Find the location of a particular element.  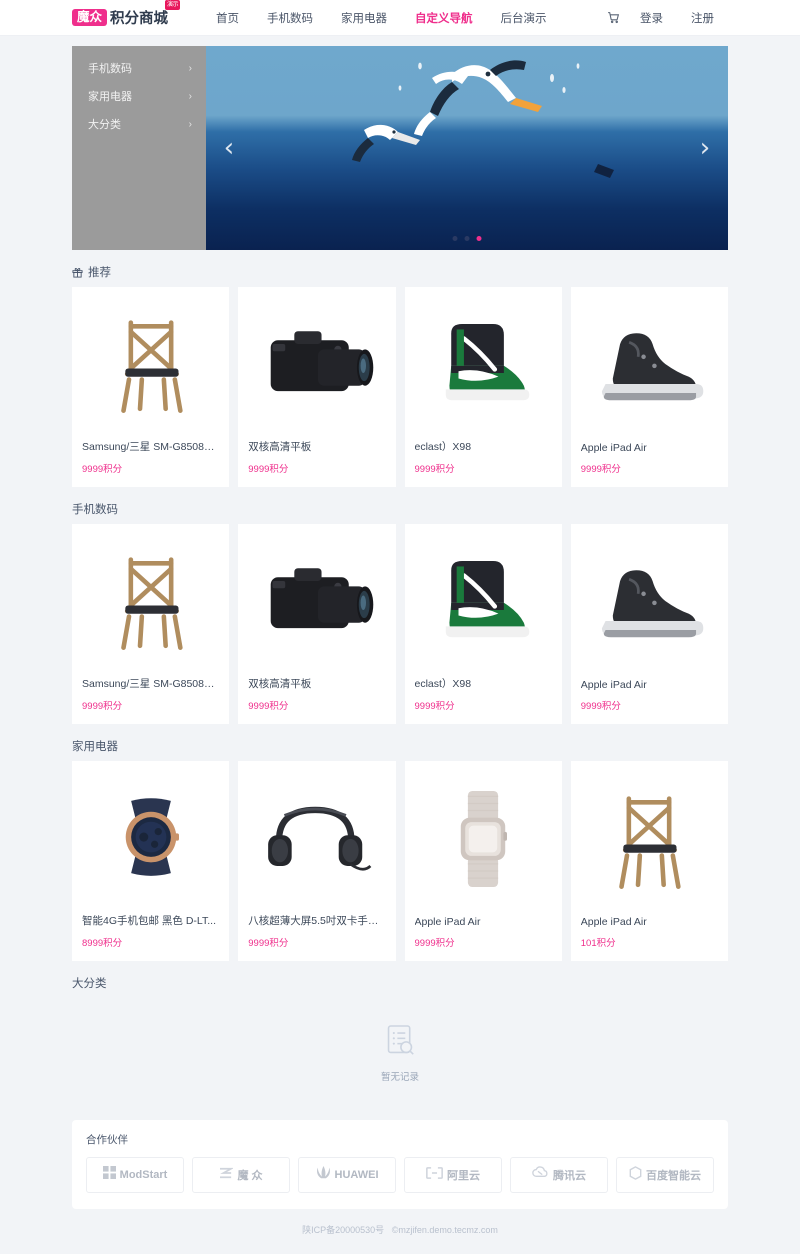

baiducloud-icon is located at coordinates (635, 1175).